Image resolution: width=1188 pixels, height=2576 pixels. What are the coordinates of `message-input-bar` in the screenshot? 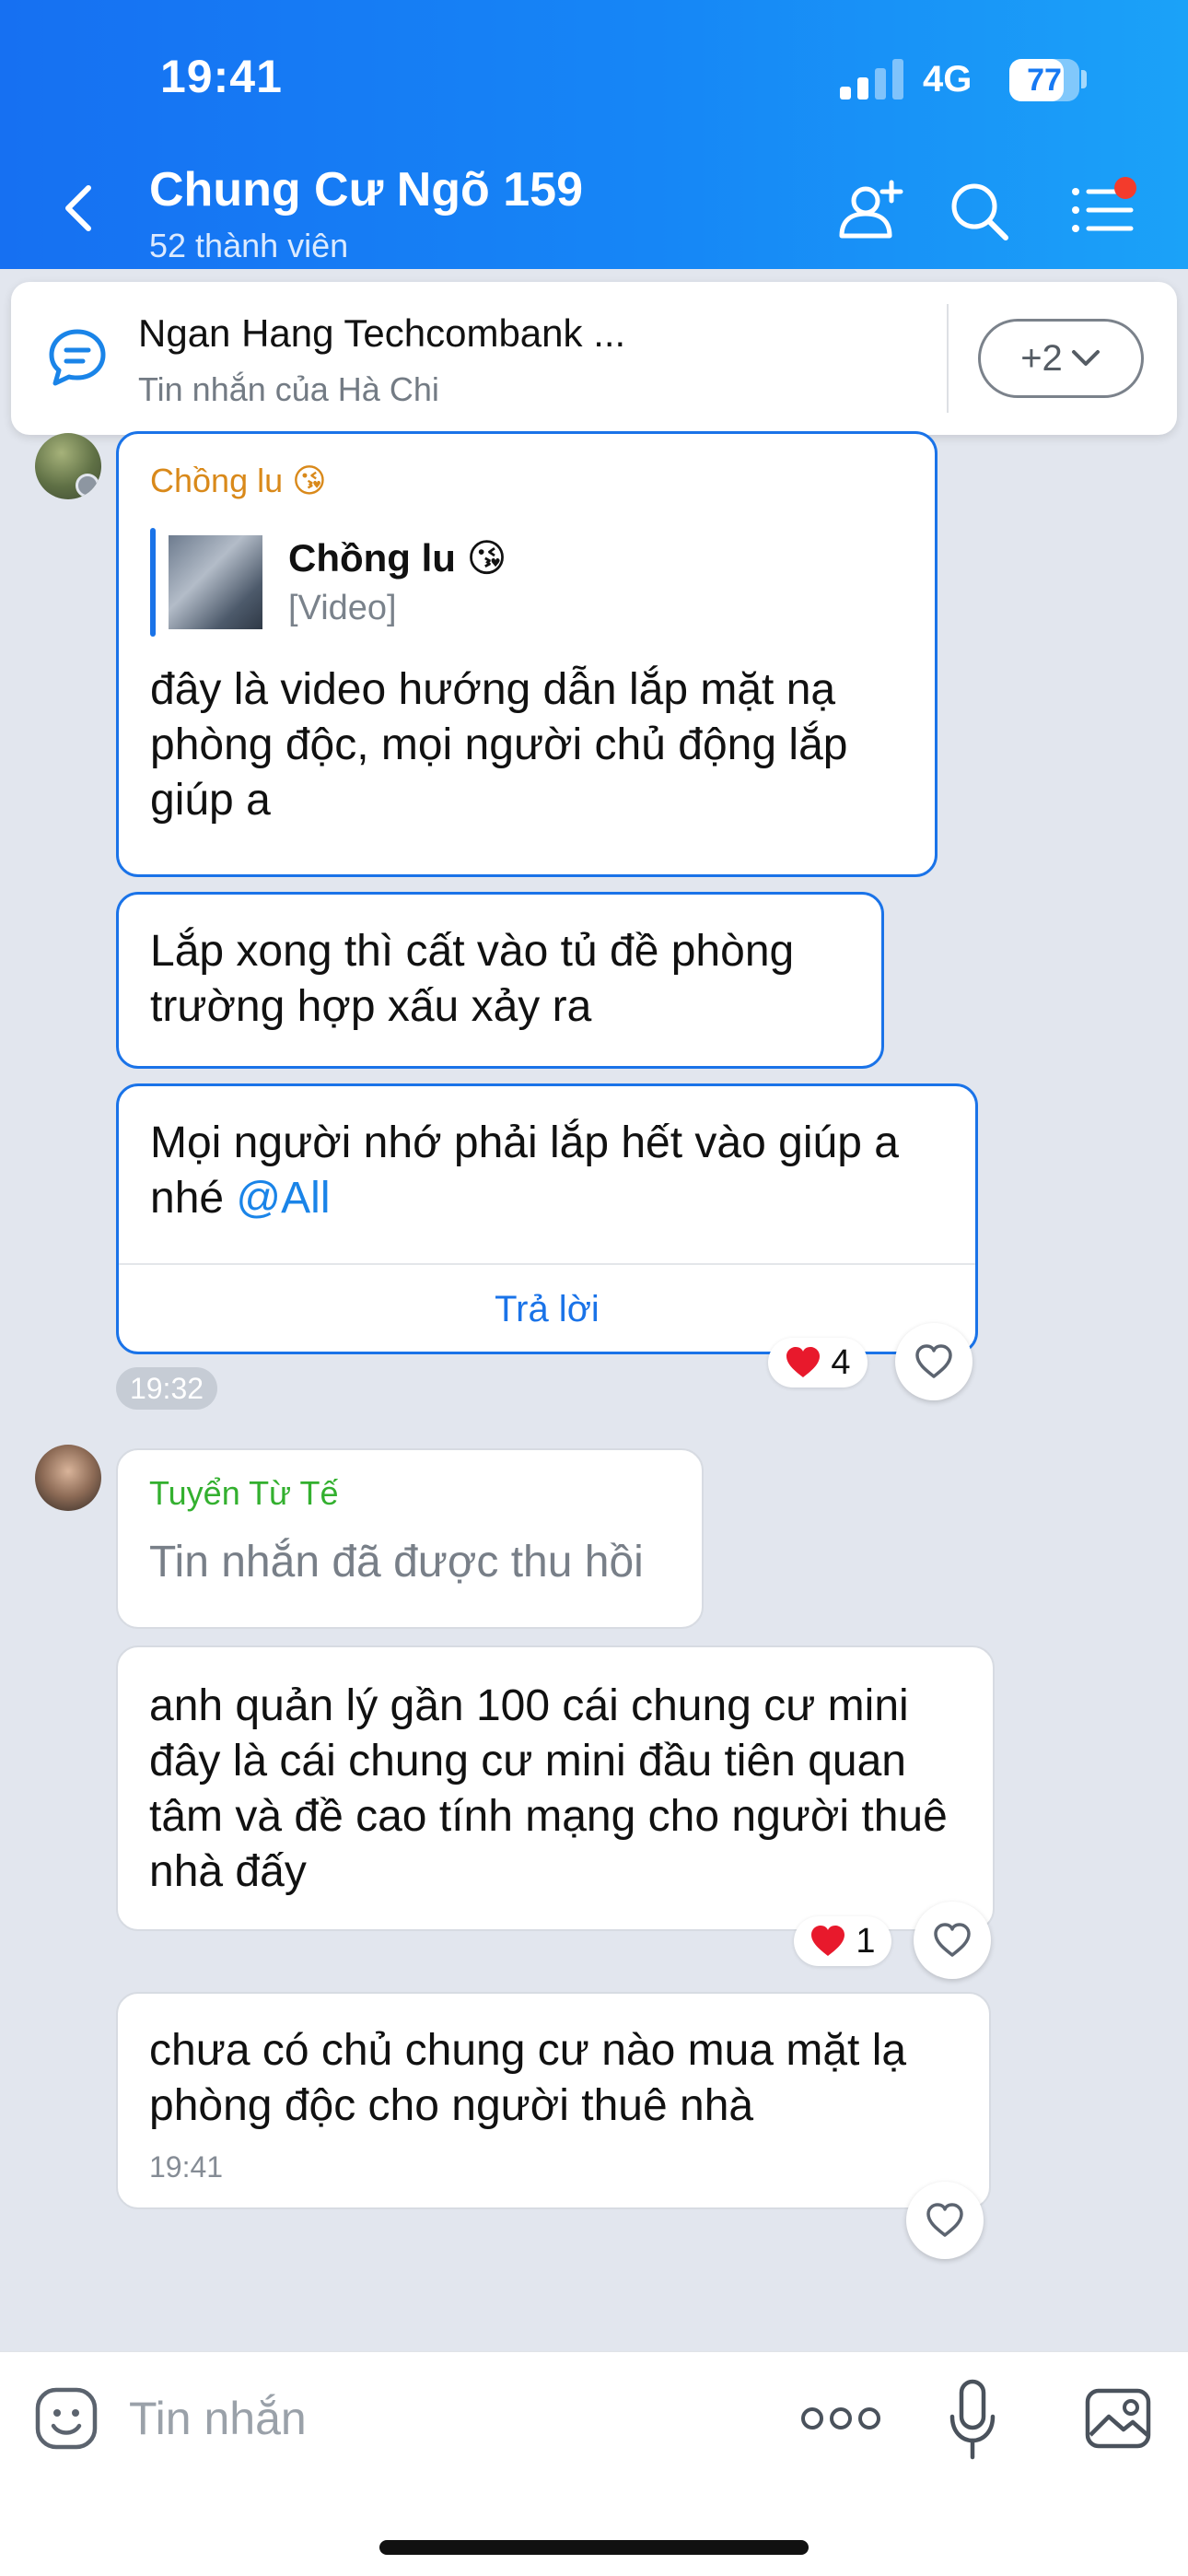 It's located at (594, 2463).